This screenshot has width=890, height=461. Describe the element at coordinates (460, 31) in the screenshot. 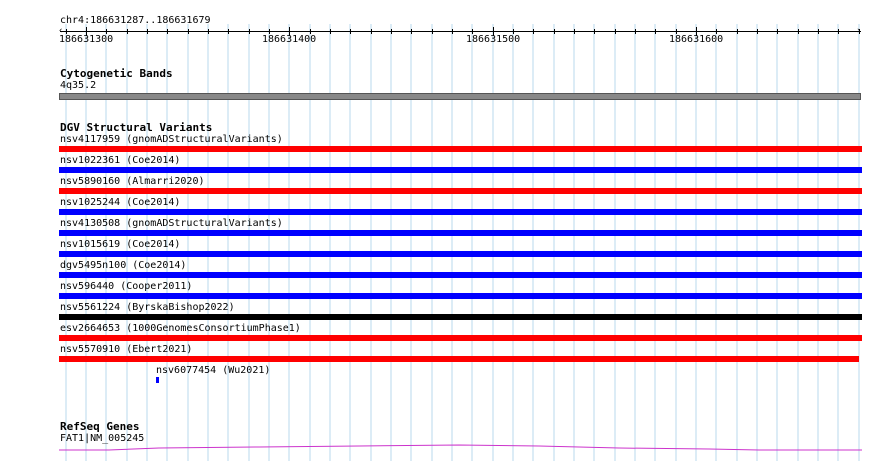

I see `ruler-axis` at that location.